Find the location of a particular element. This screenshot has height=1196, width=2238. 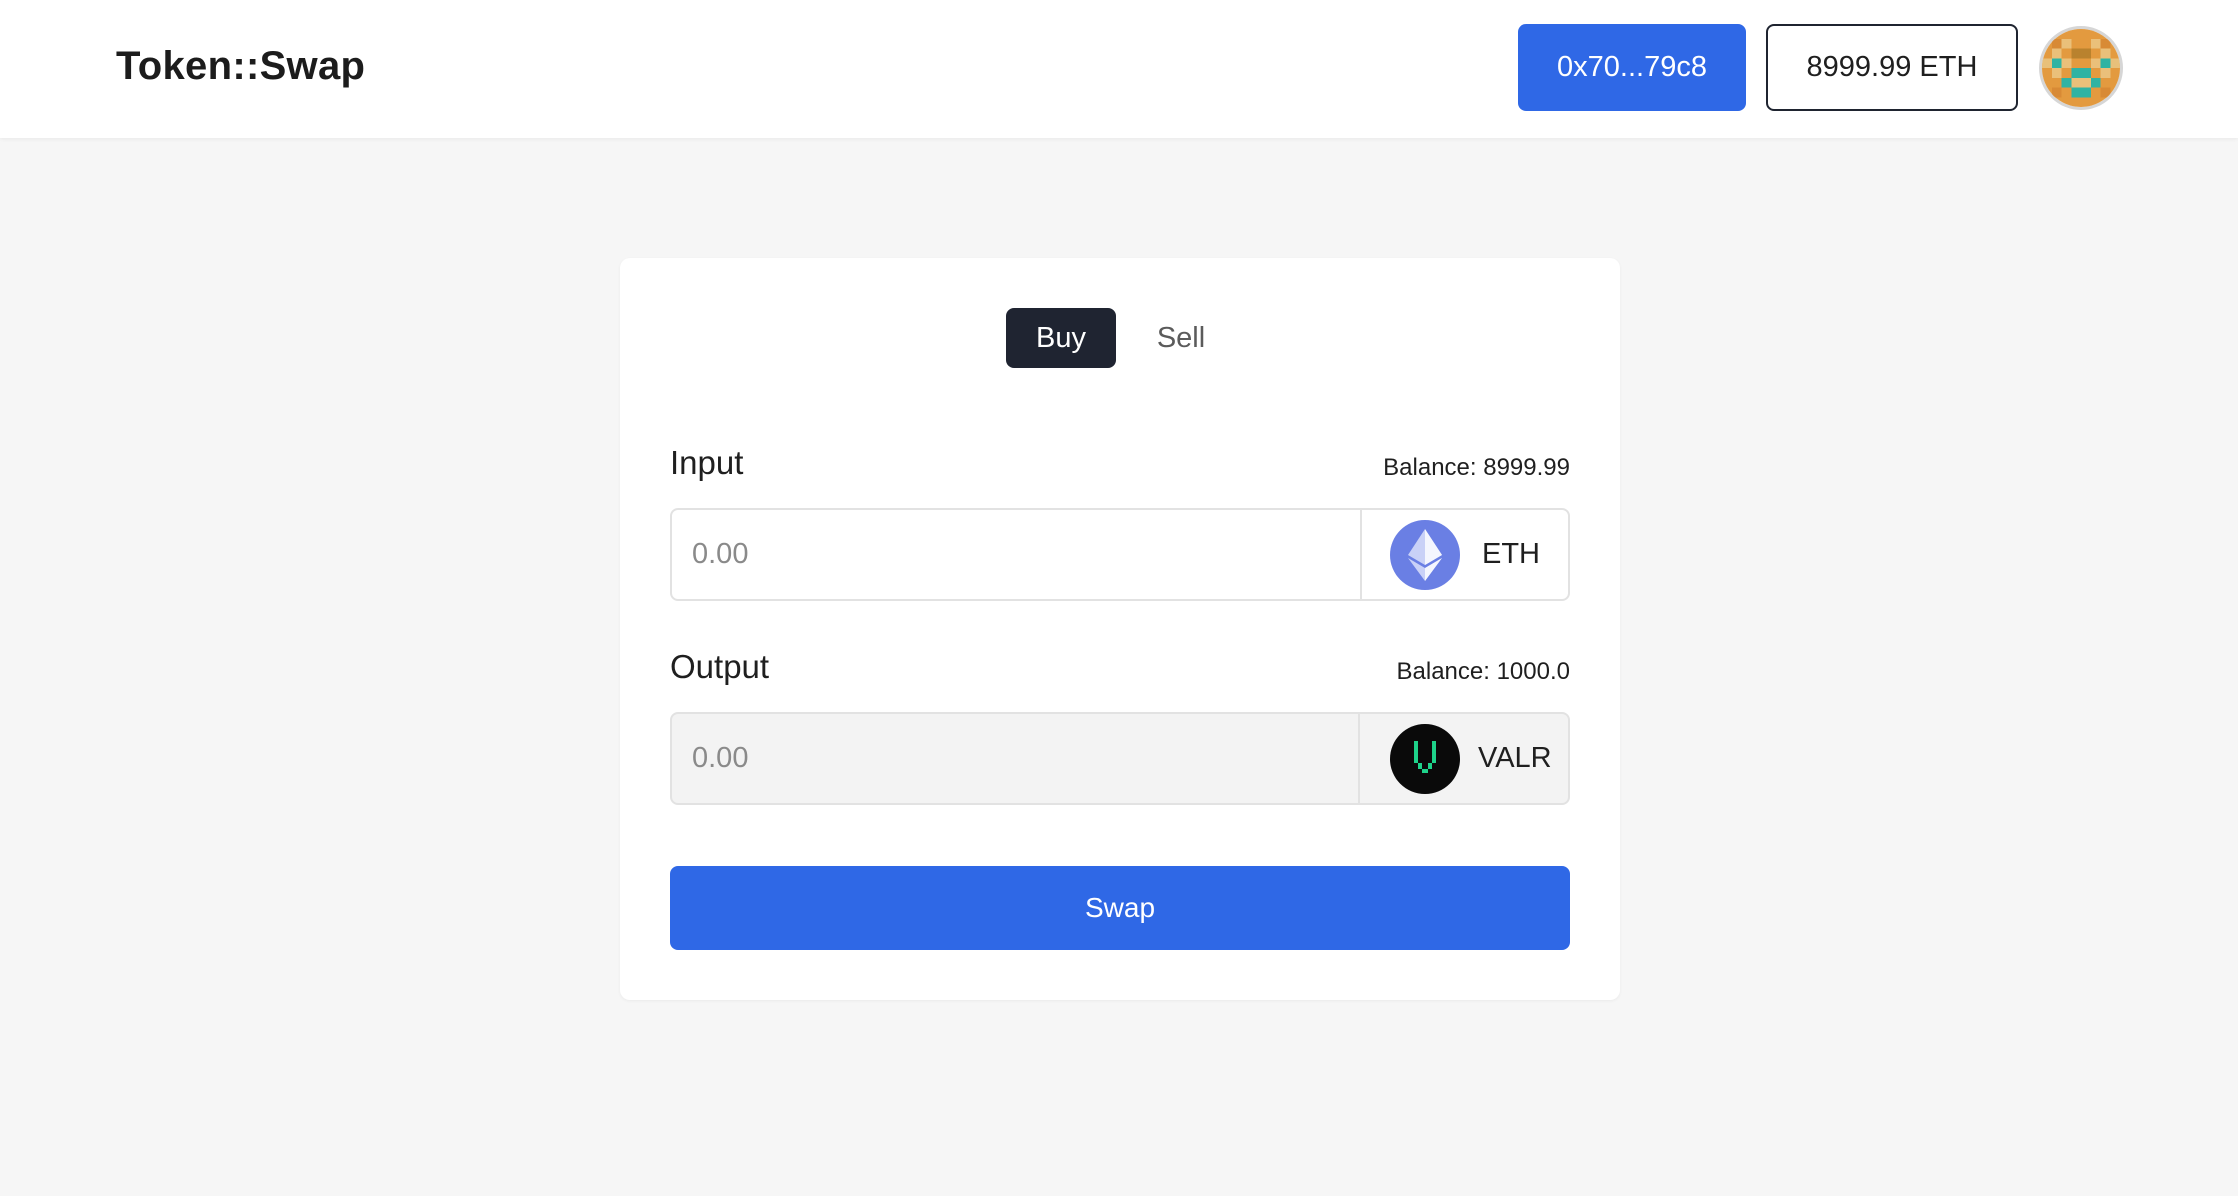

input-amount-field is located at coordinates (1016, 554).